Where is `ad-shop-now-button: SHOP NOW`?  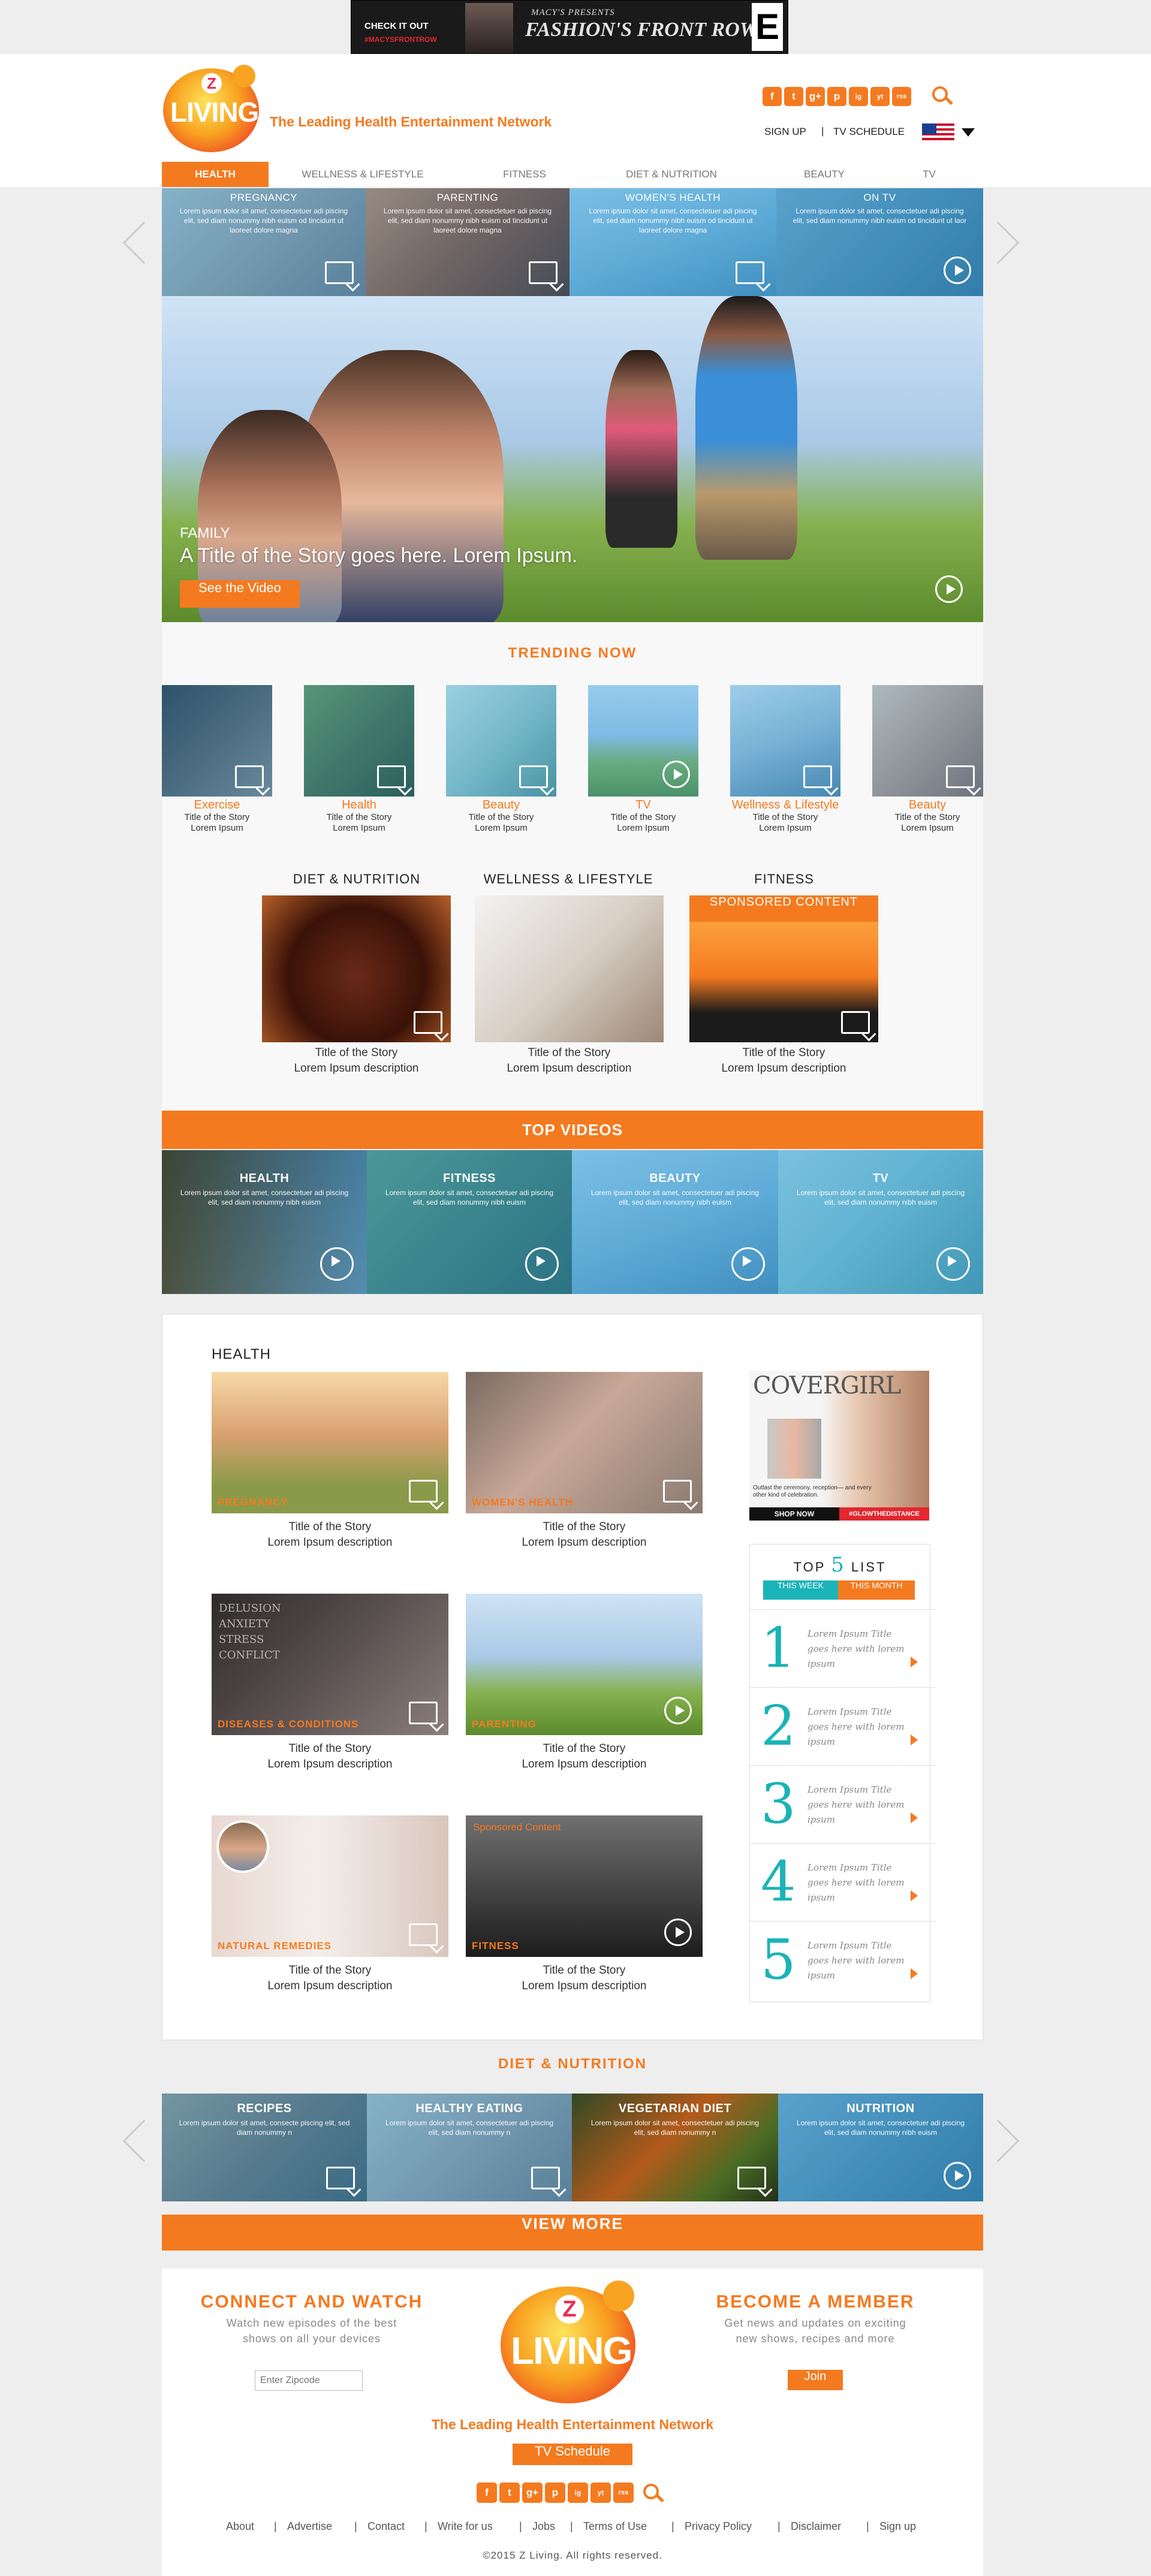 ad-shop-now-button: SHOP NOW is located at coordinates (794, 1514).